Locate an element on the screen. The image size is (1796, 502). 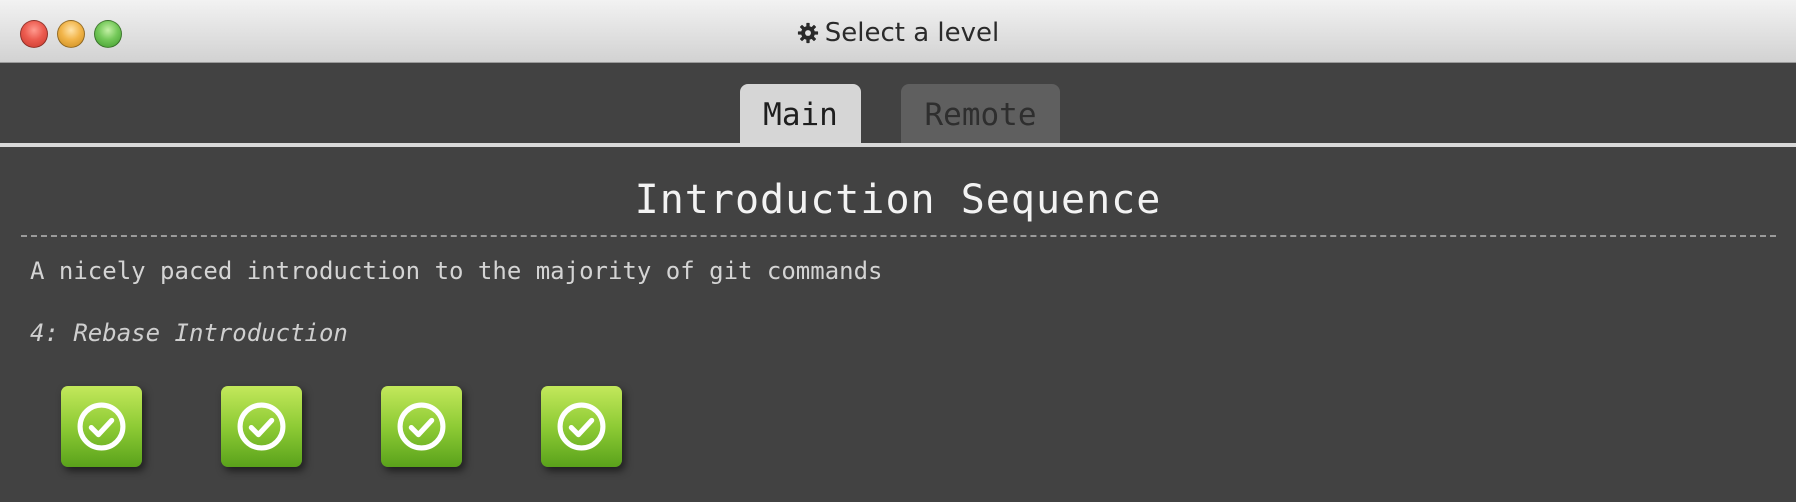
dashed-divider is located at coordinates (898, 236).